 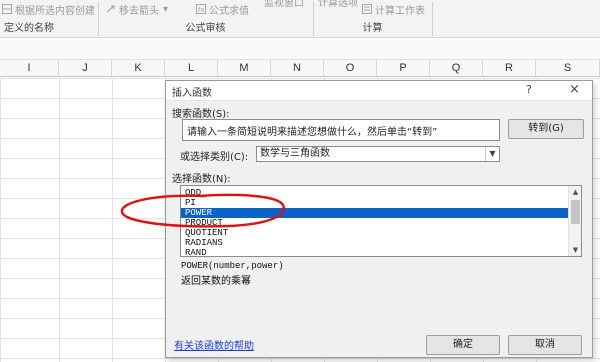 What do you see at coordinates (29, 68) in the screenshot?
I see `column-header-i: I` at bounding box center [29, 68].